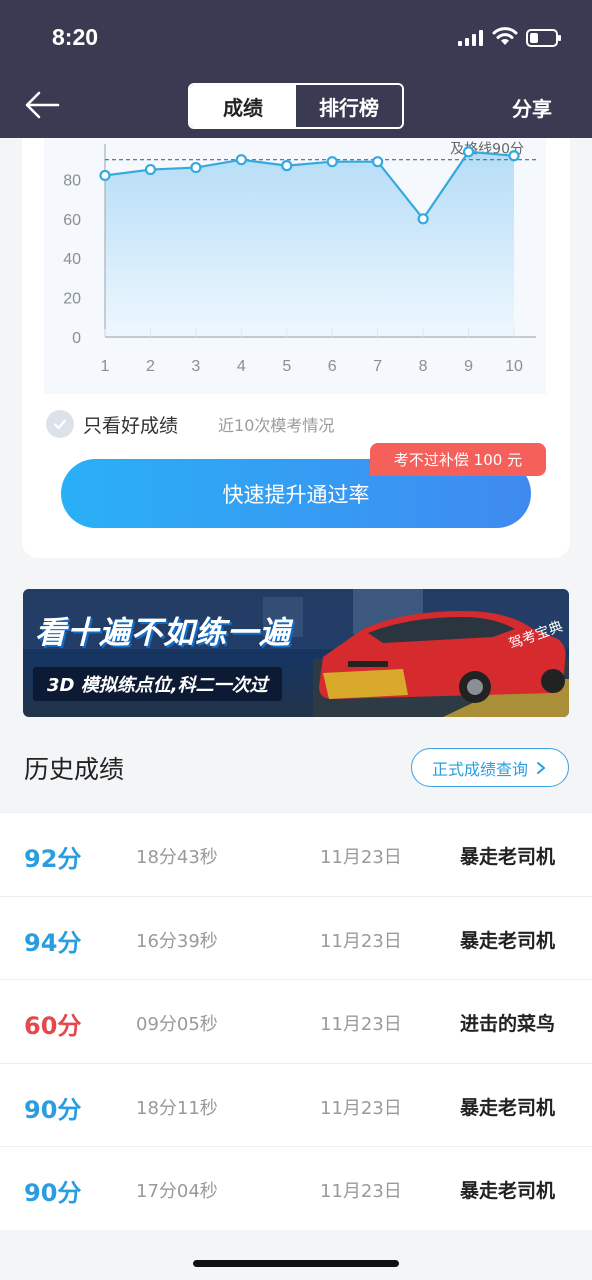 The height and width of the screenshot is (1280, 592). I want to click on row-duration: 16分39秒, so click(177, 941).